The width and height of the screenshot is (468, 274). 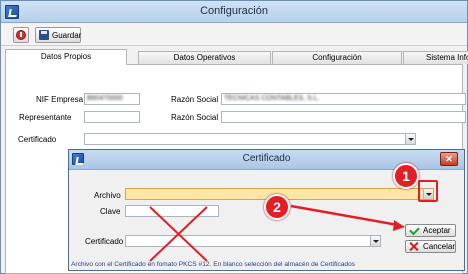 I want to click on check-icon, so click(x=414, y=230).